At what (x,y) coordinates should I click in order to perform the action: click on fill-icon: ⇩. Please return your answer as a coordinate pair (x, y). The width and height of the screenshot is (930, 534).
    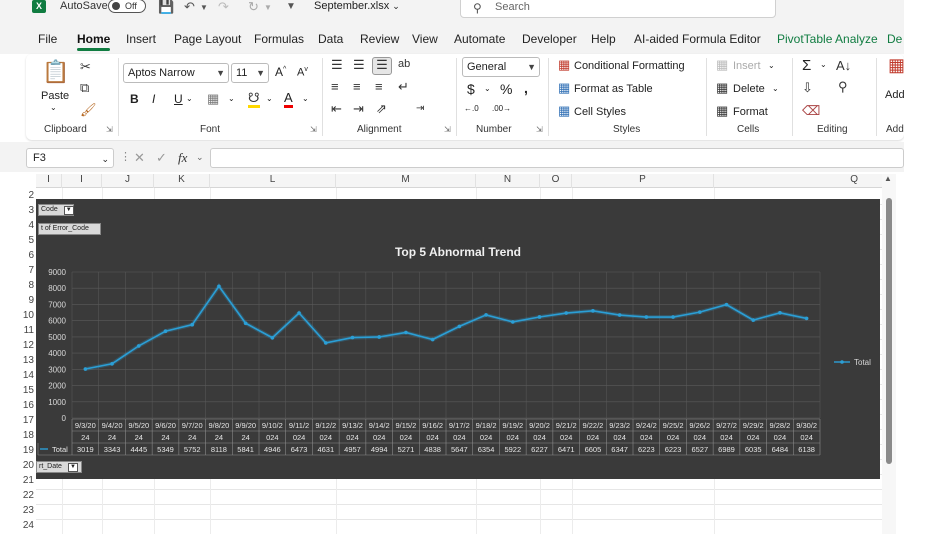
    Looking at the image, I should click on (807, 88).